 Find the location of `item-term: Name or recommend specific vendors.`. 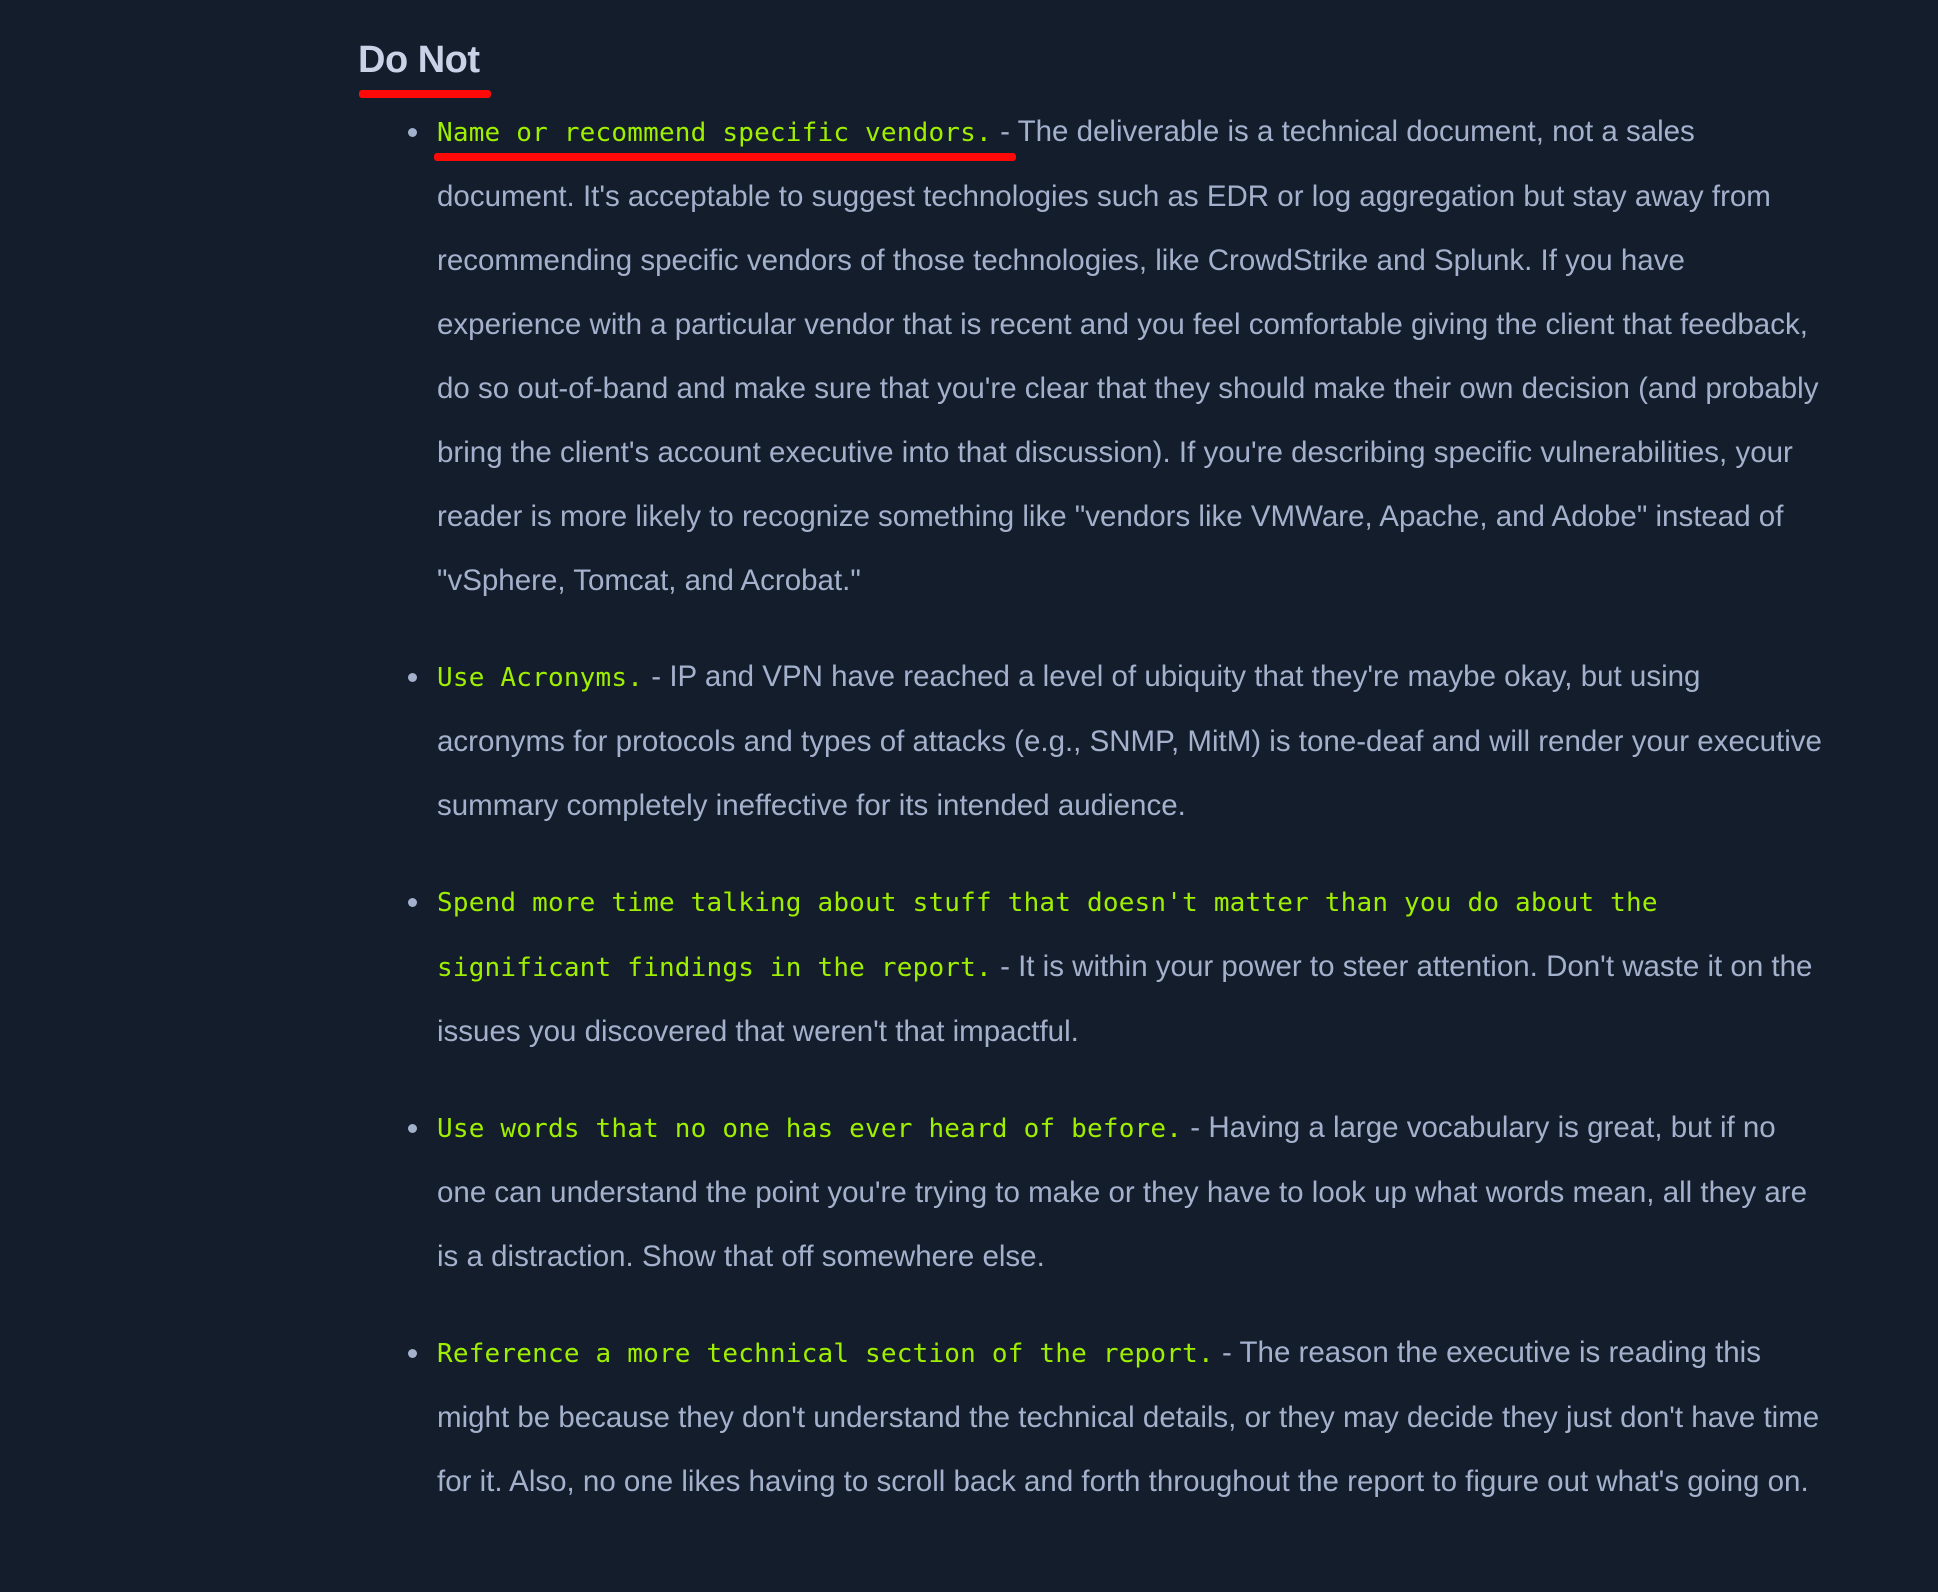

item-term: Name or recommend specific vendors. is located at coordinates (714, 133).